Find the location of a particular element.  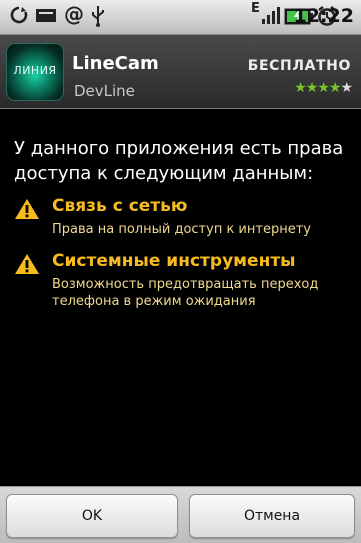

permission-title: Системные инструменты is located at coordinates (174, 261).